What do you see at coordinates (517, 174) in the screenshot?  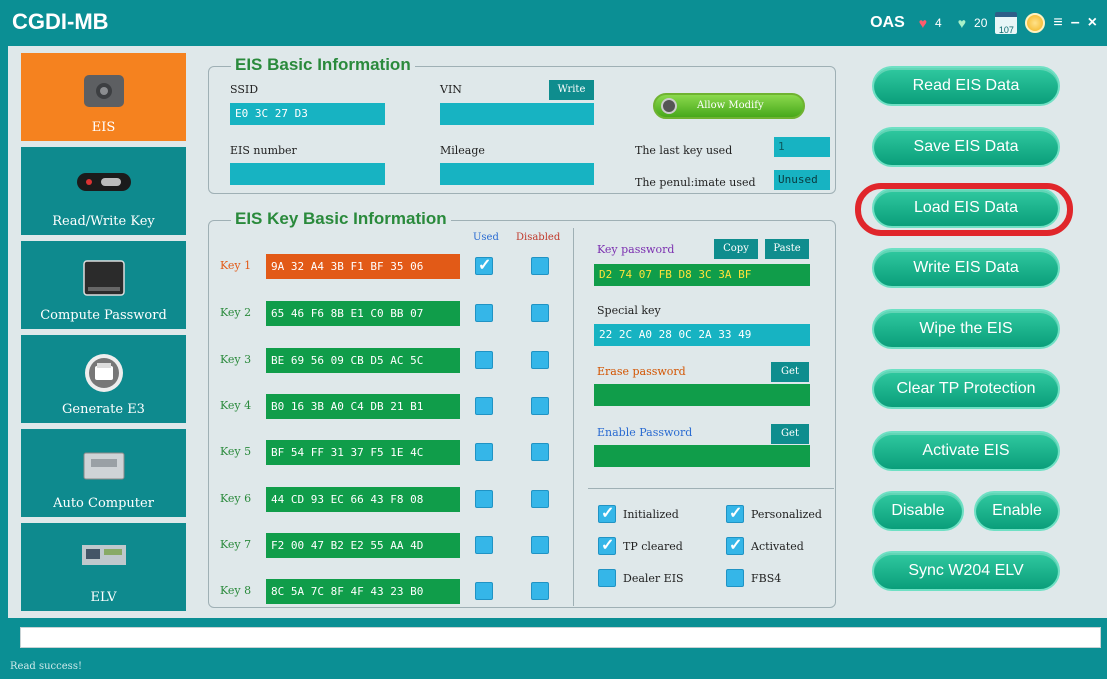 I see `mileage-field` at bounding box center [517, 174].